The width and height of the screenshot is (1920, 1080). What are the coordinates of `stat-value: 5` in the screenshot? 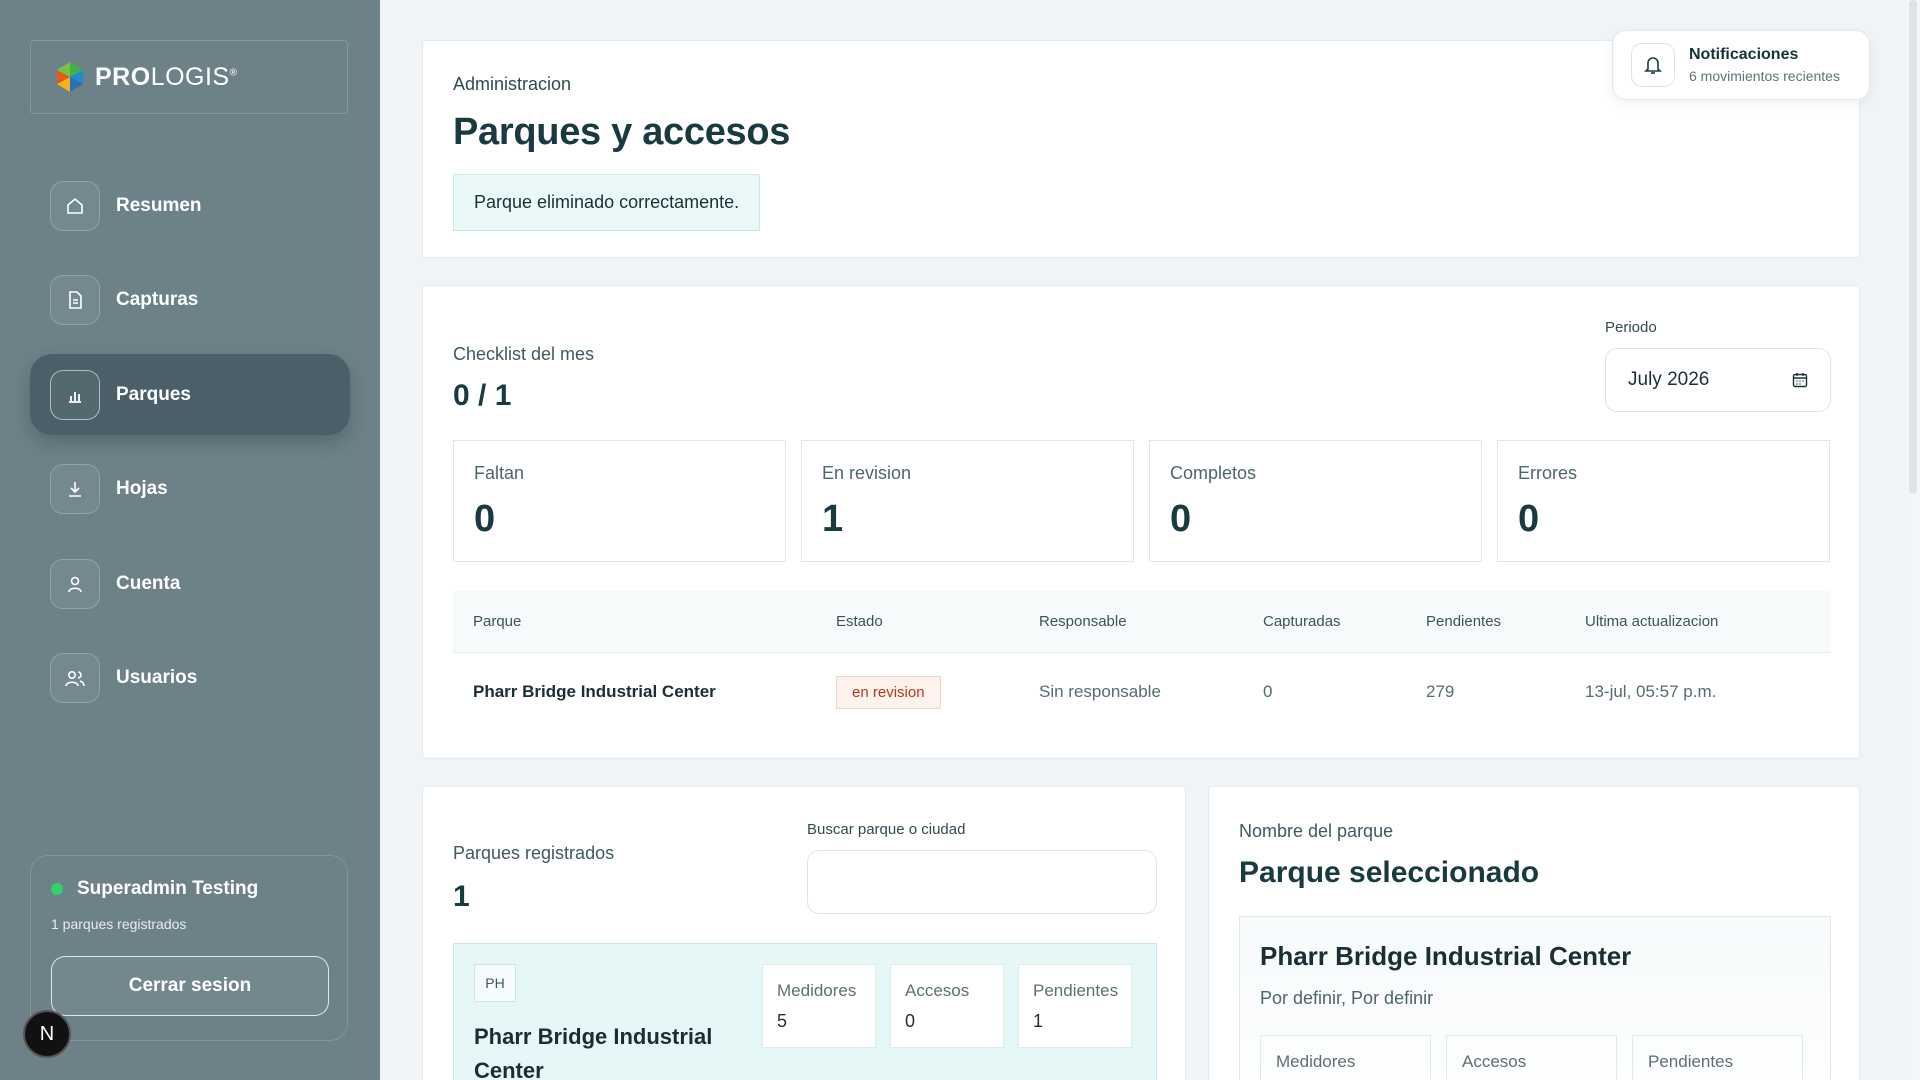 It's located at (782, 1021).